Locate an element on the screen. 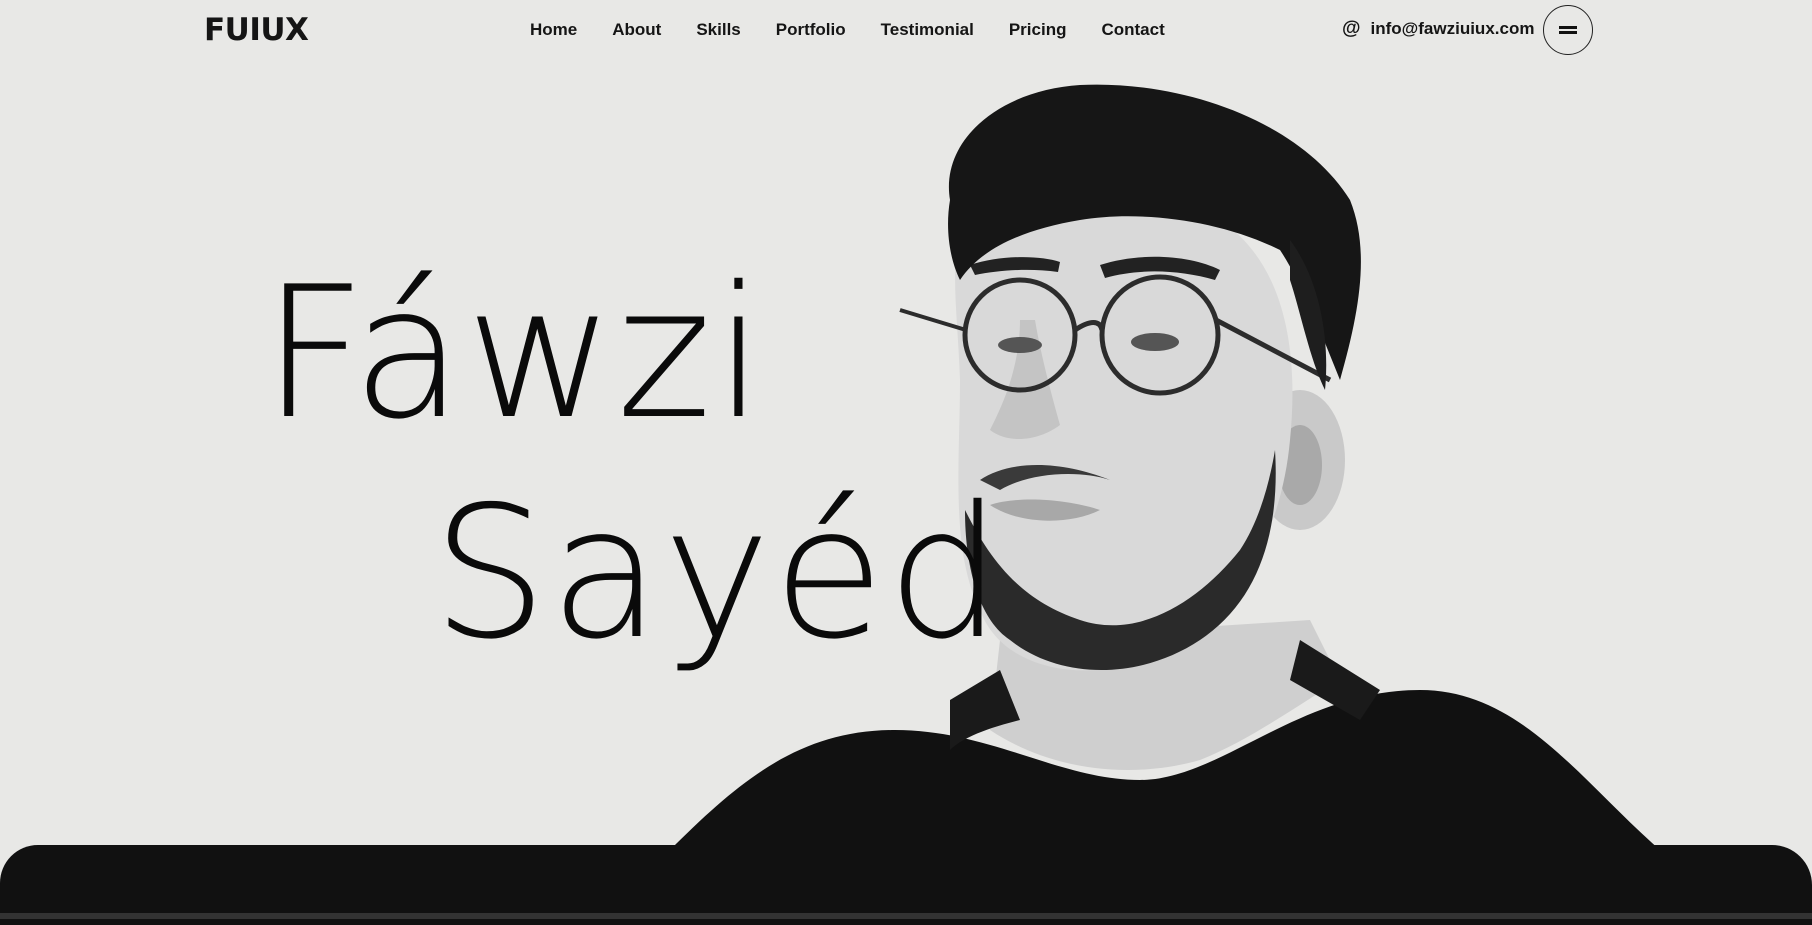  hamburger-icon is located at coordinates (1568, 30).